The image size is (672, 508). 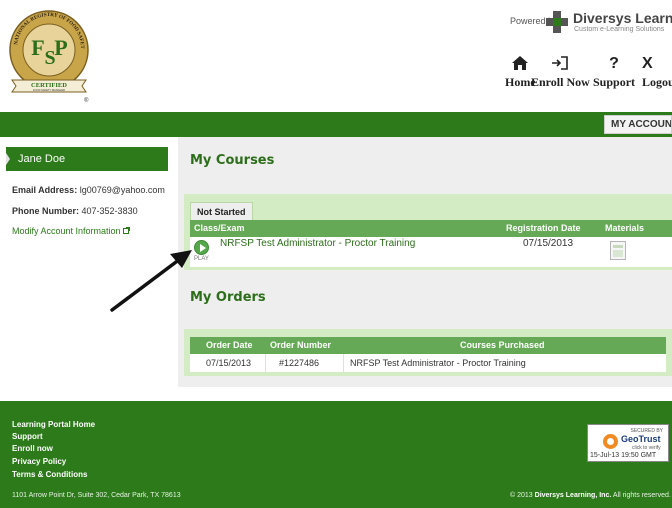 What do you see at coordinates (49, 85) in the screenshot?
I see `logo-banner-text: CERTIFIED` at bounding box center [49, 85].